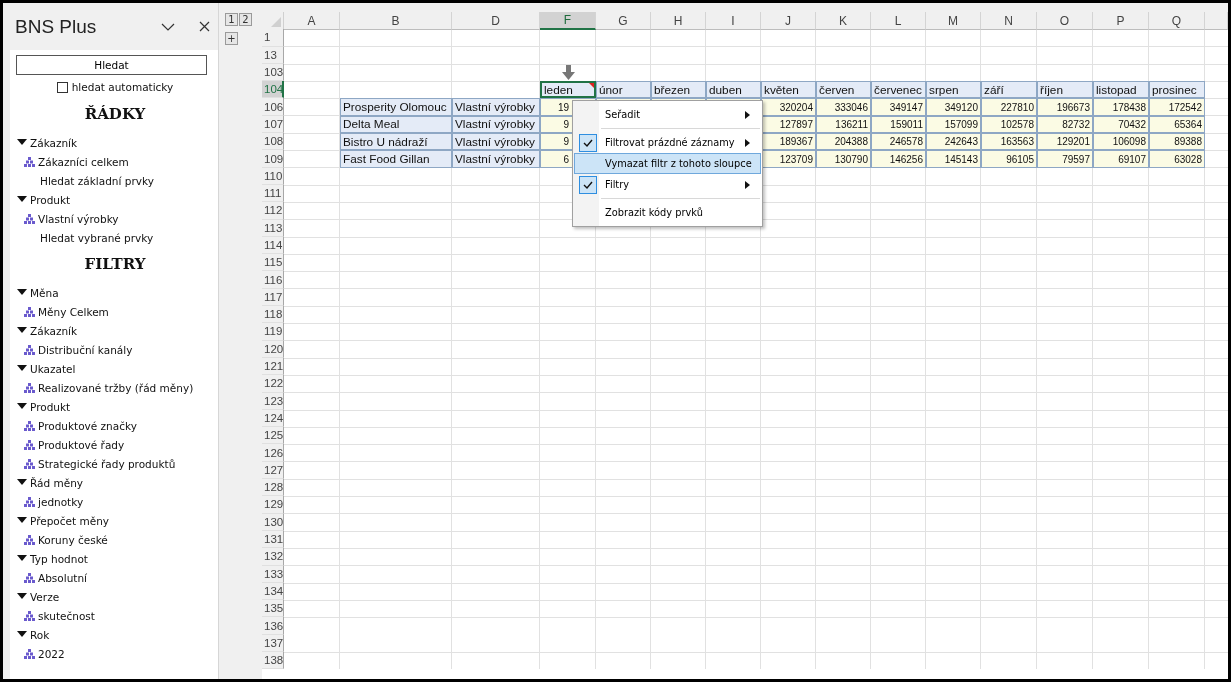 The image size is (1231, 682). Describe the element at coordinates (273, 626) in the screenshot. I see `row-number: 136` at that location.